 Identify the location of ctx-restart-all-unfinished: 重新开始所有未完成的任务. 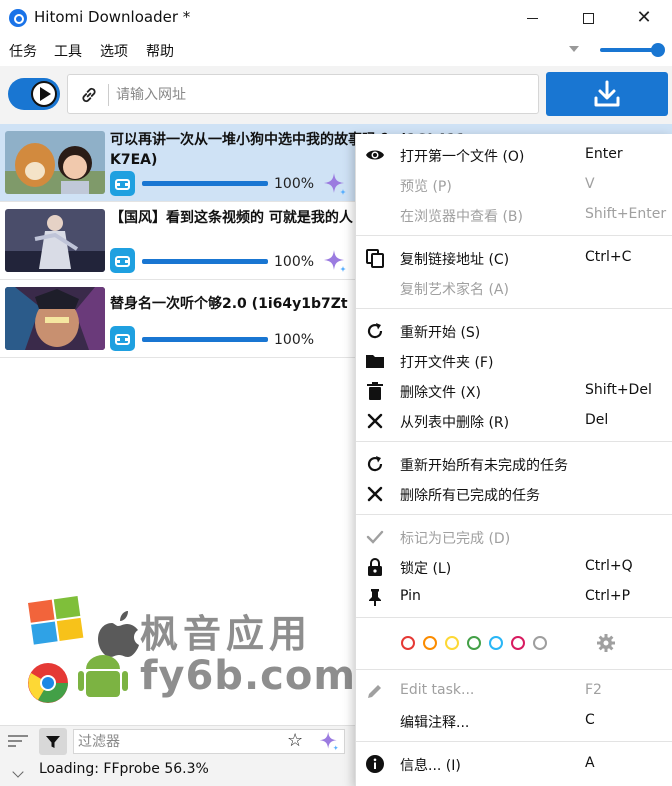
(514, 464).